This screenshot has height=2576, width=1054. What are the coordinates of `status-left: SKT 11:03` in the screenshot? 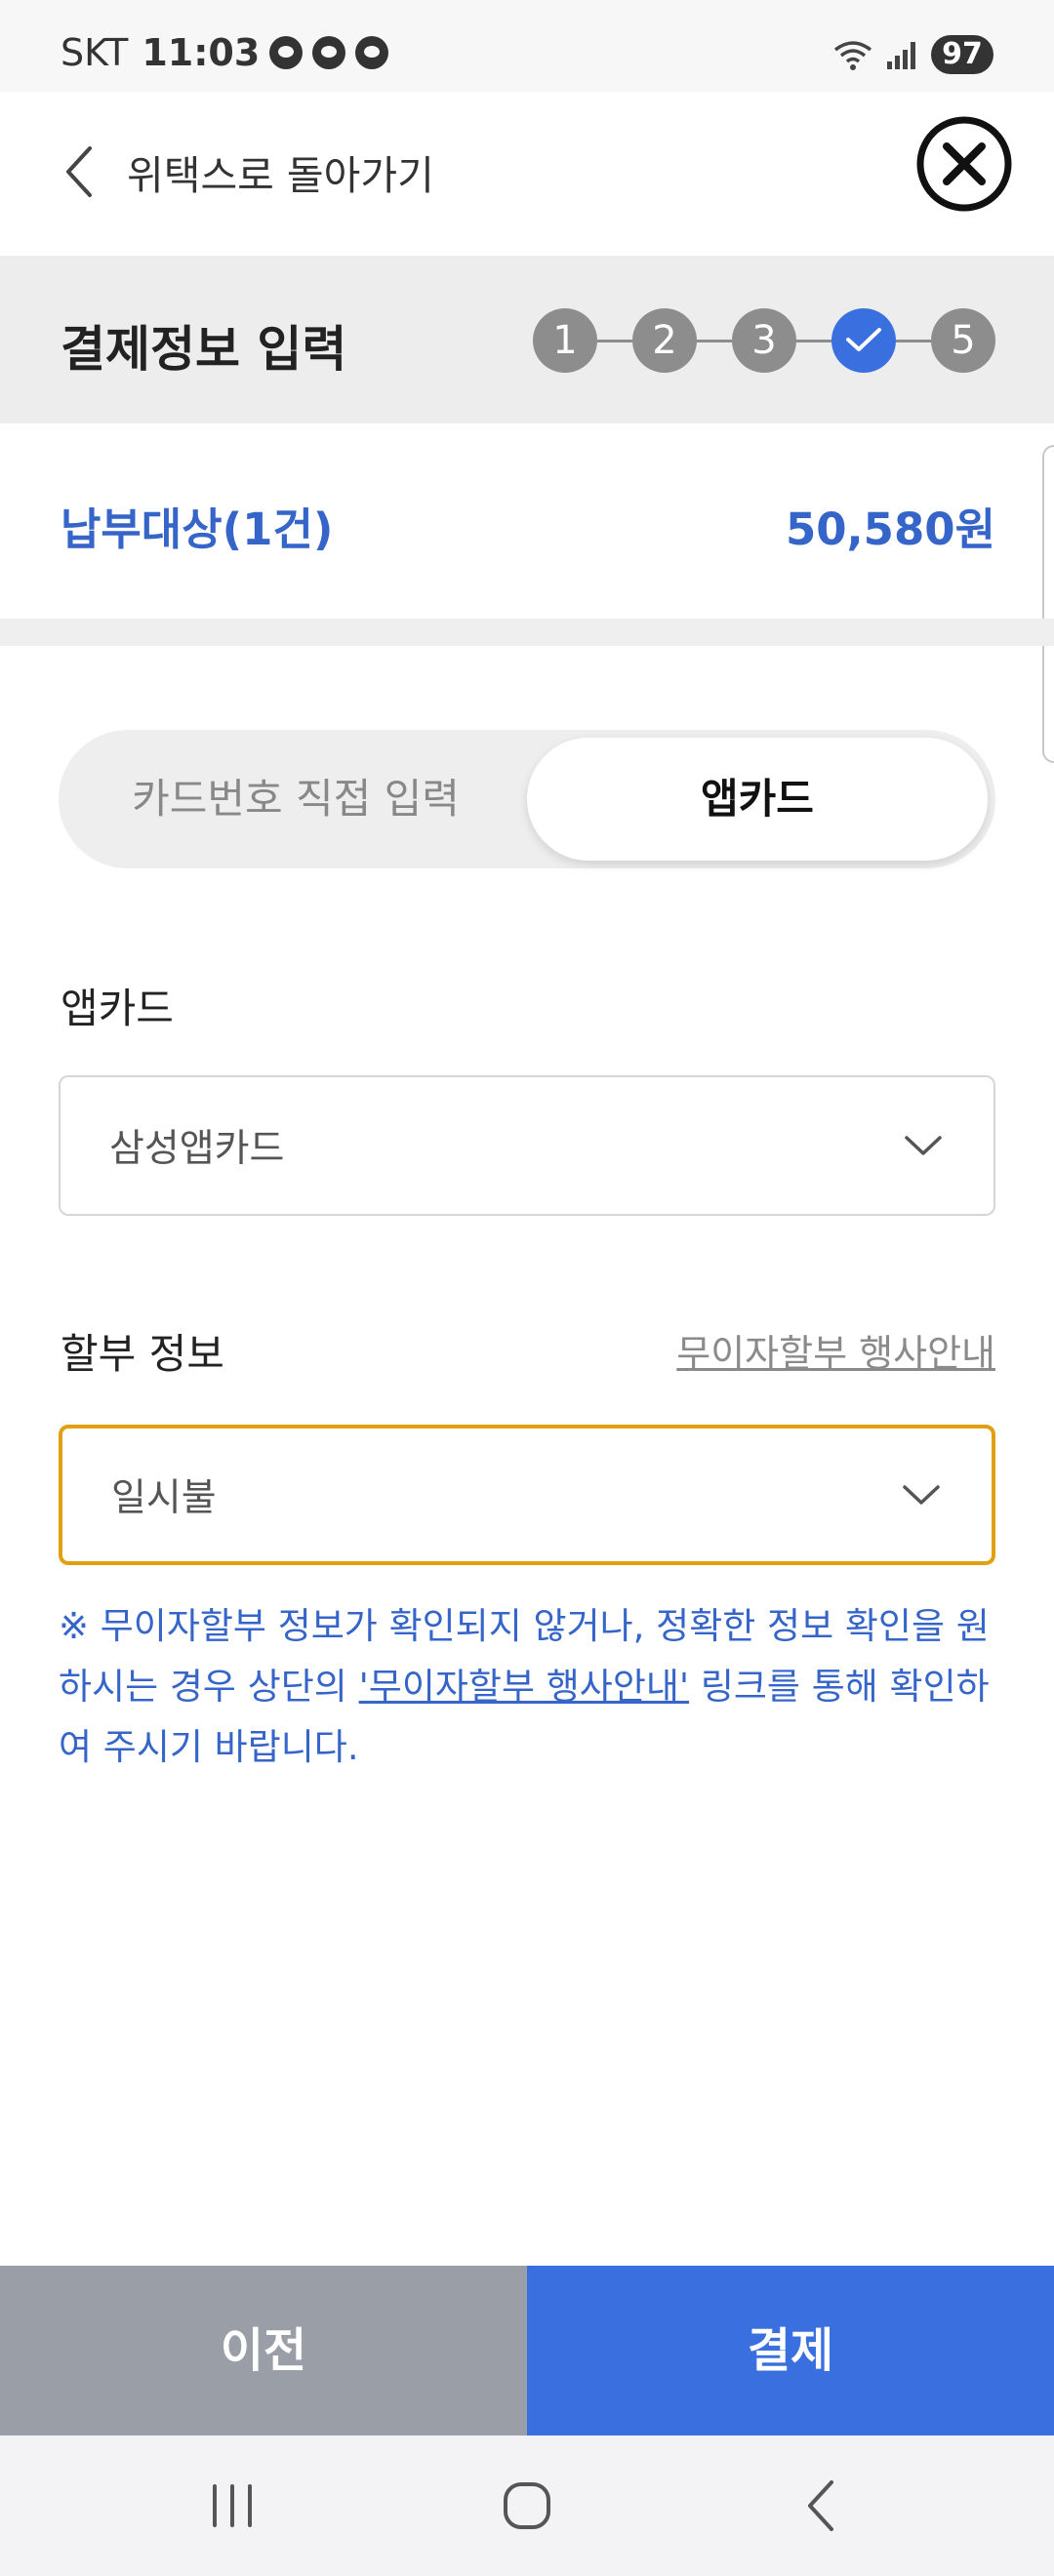 It's located at (225, 52).